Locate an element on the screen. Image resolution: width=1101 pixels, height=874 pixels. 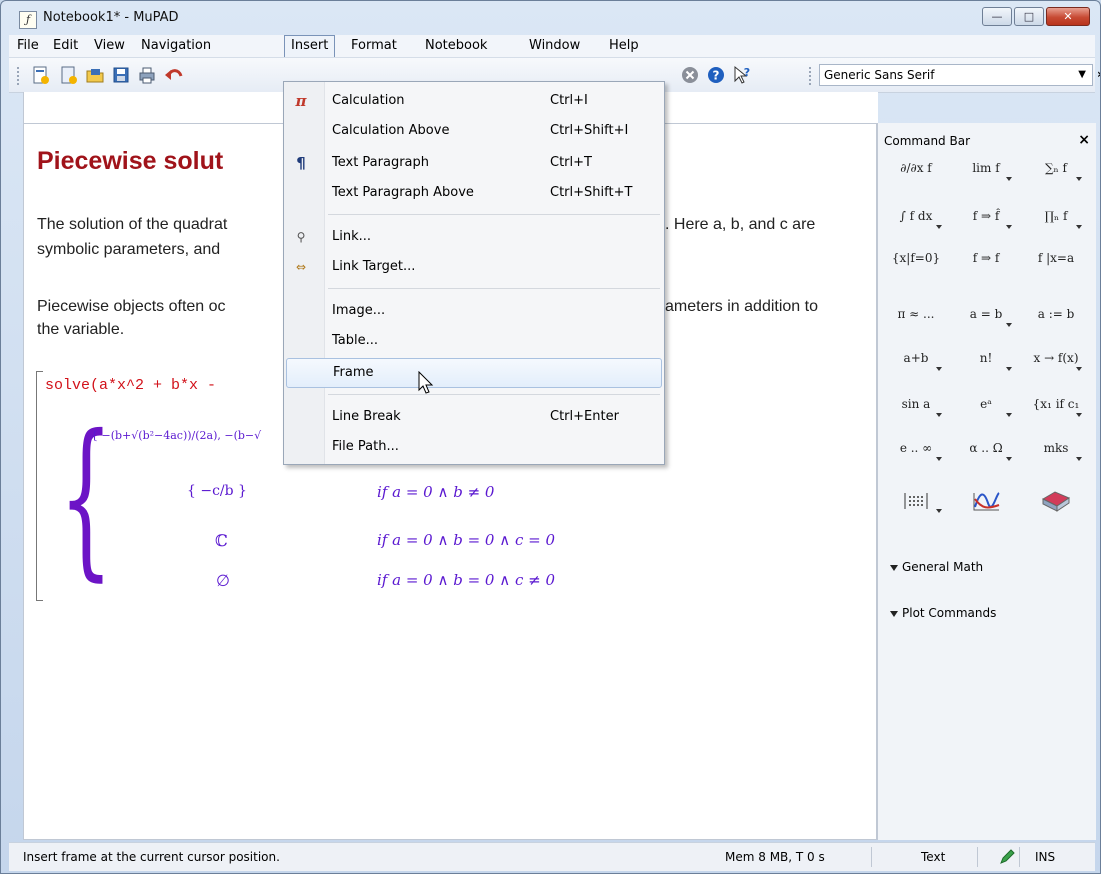
mouse-cursor-icon is located at coordinates (426, 382).